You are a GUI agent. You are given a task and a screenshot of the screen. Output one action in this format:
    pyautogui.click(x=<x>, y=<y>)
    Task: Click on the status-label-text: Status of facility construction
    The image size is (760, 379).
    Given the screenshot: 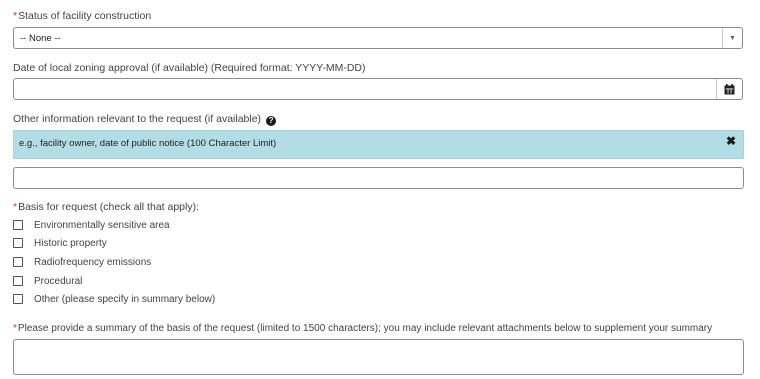 What is the action you would take?
    pyautogui.click(x=85, y=16)
    